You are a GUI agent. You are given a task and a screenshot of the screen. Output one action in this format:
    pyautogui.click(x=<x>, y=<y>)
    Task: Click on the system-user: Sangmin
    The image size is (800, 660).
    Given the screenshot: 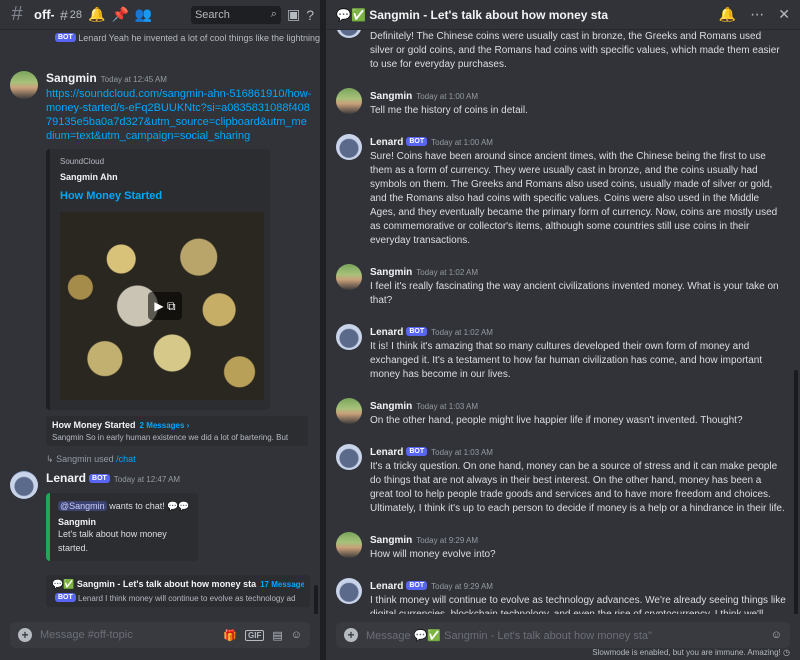 What is the action you would take?
    pyautogui.click(x=74, y=459)
    